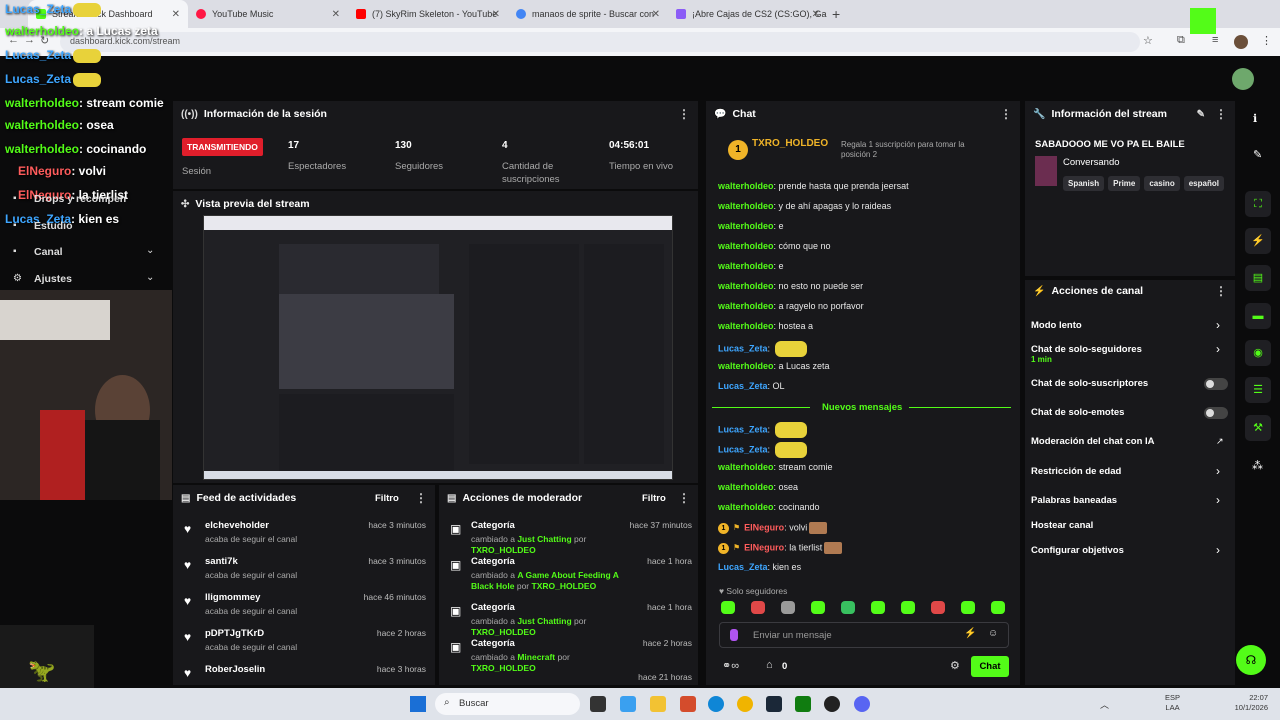 The height and width of the screenshot is (720, 1280). What do you see at coordinates (507, 704) in the screenshot?
I see `taskbar-search: ⌕ Buscar` at bounding box center [507, 704].